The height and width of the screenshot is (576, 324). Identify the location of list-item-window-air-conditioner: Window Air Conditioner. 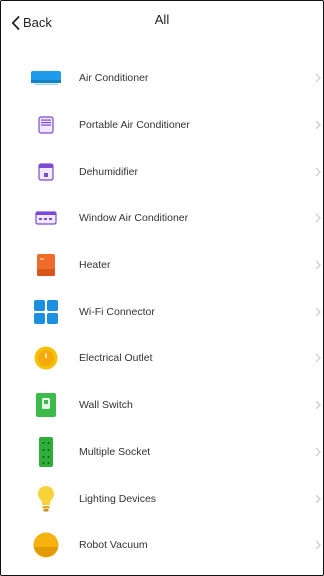
(162, 218).